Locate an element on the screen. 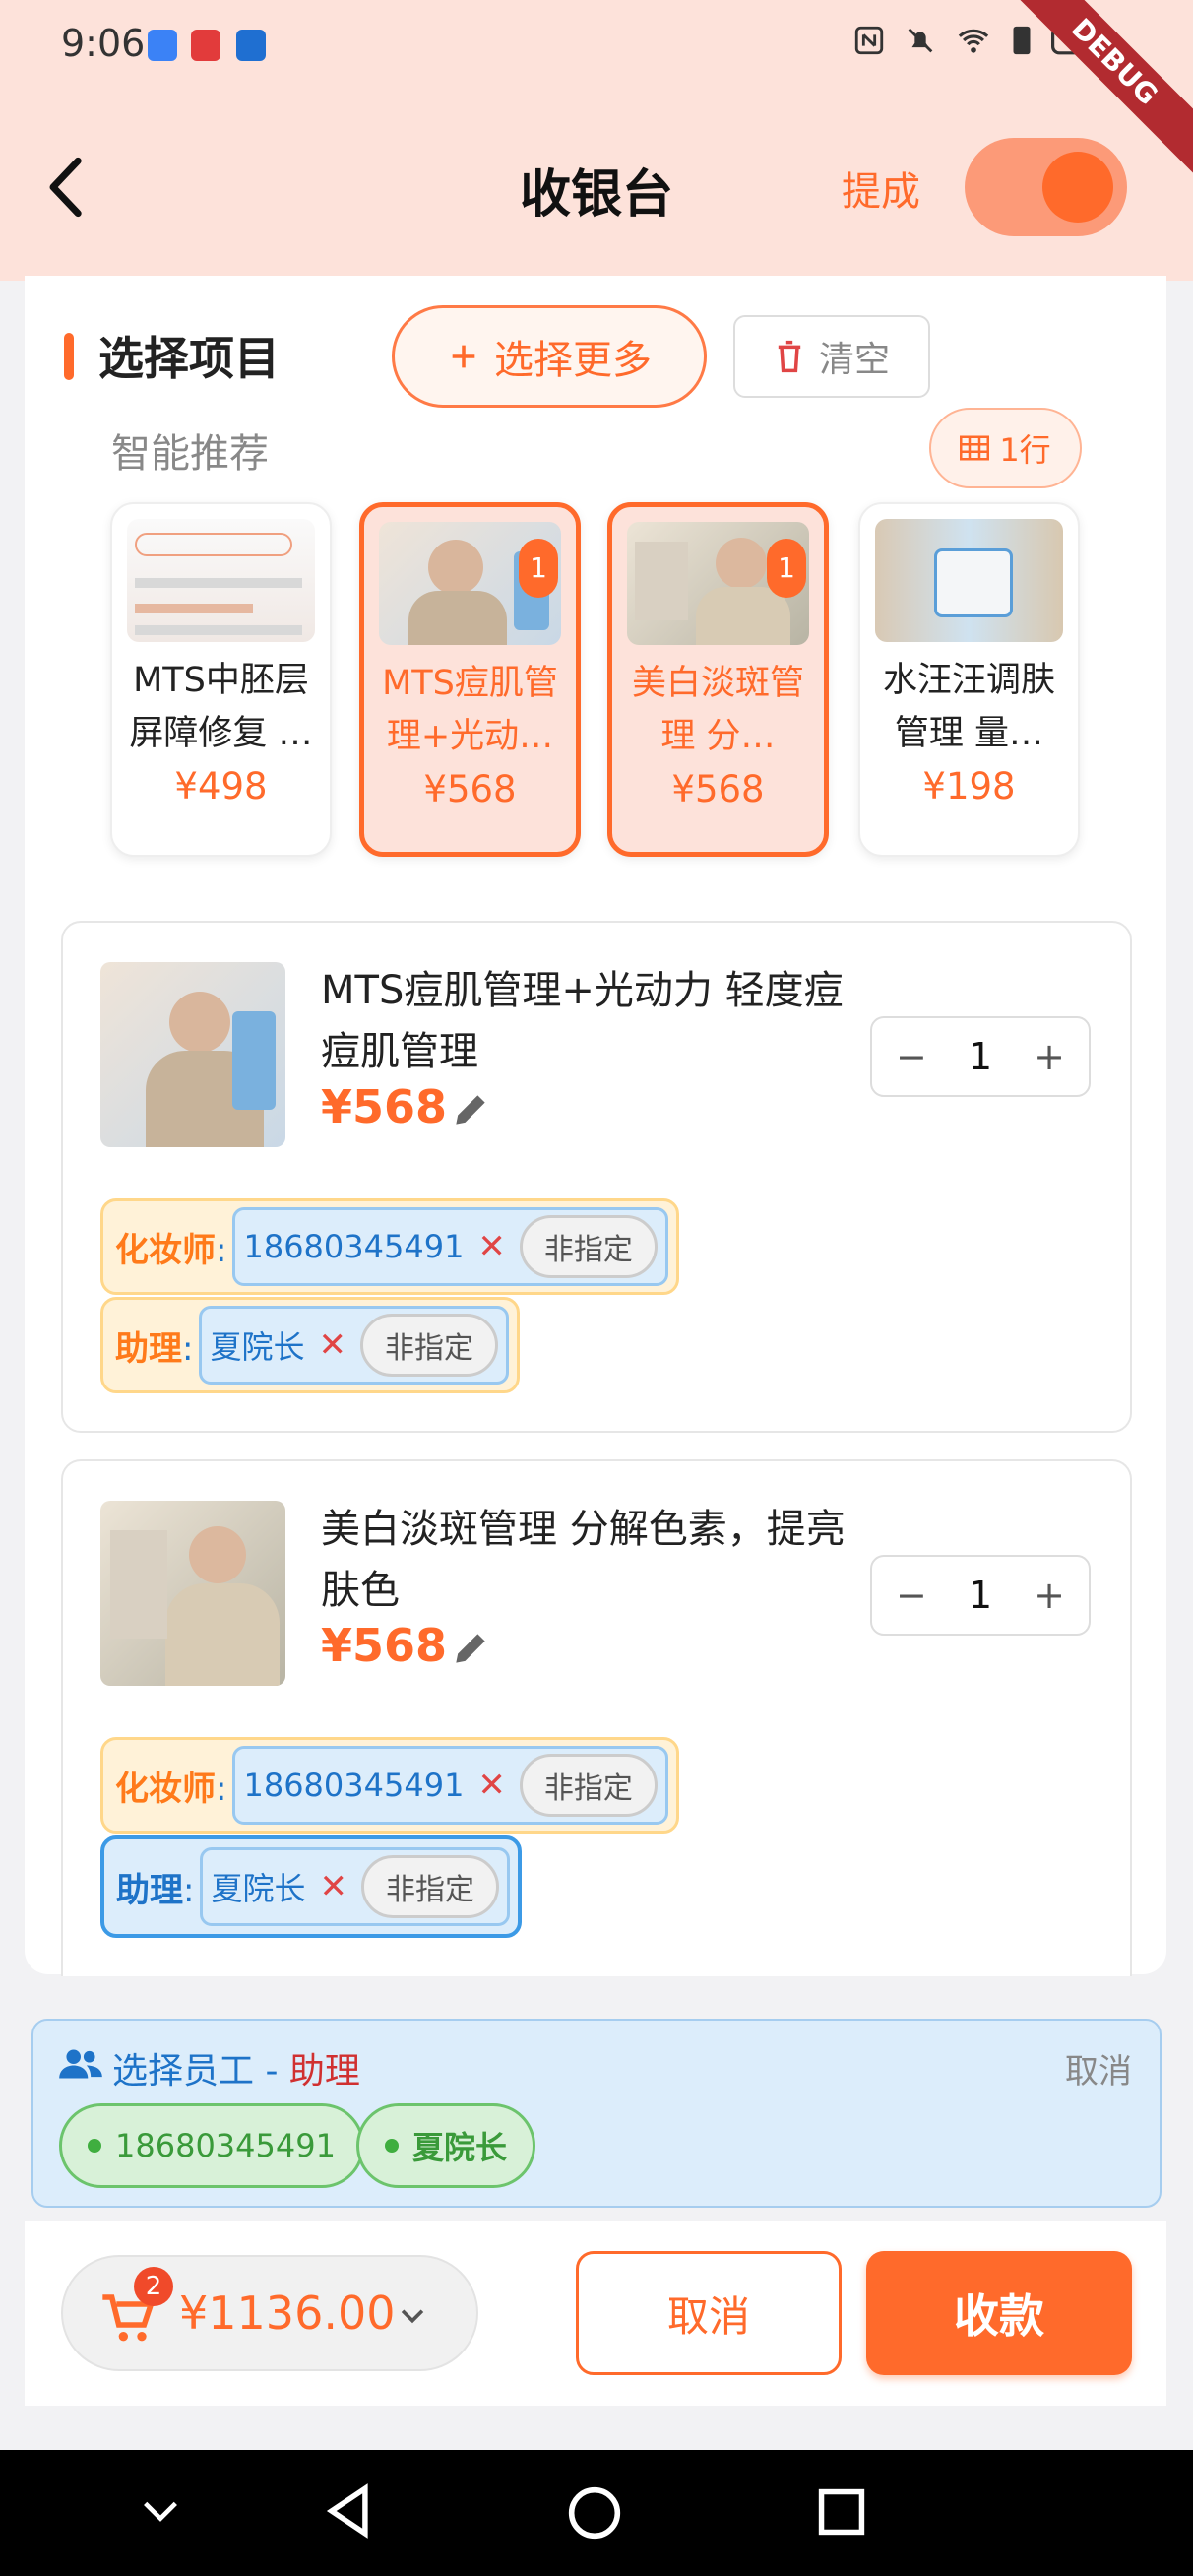  item-name: MTS痘肌管理+光动力 轻度痘痘肌管理 is located at coordinates (582, 1021).